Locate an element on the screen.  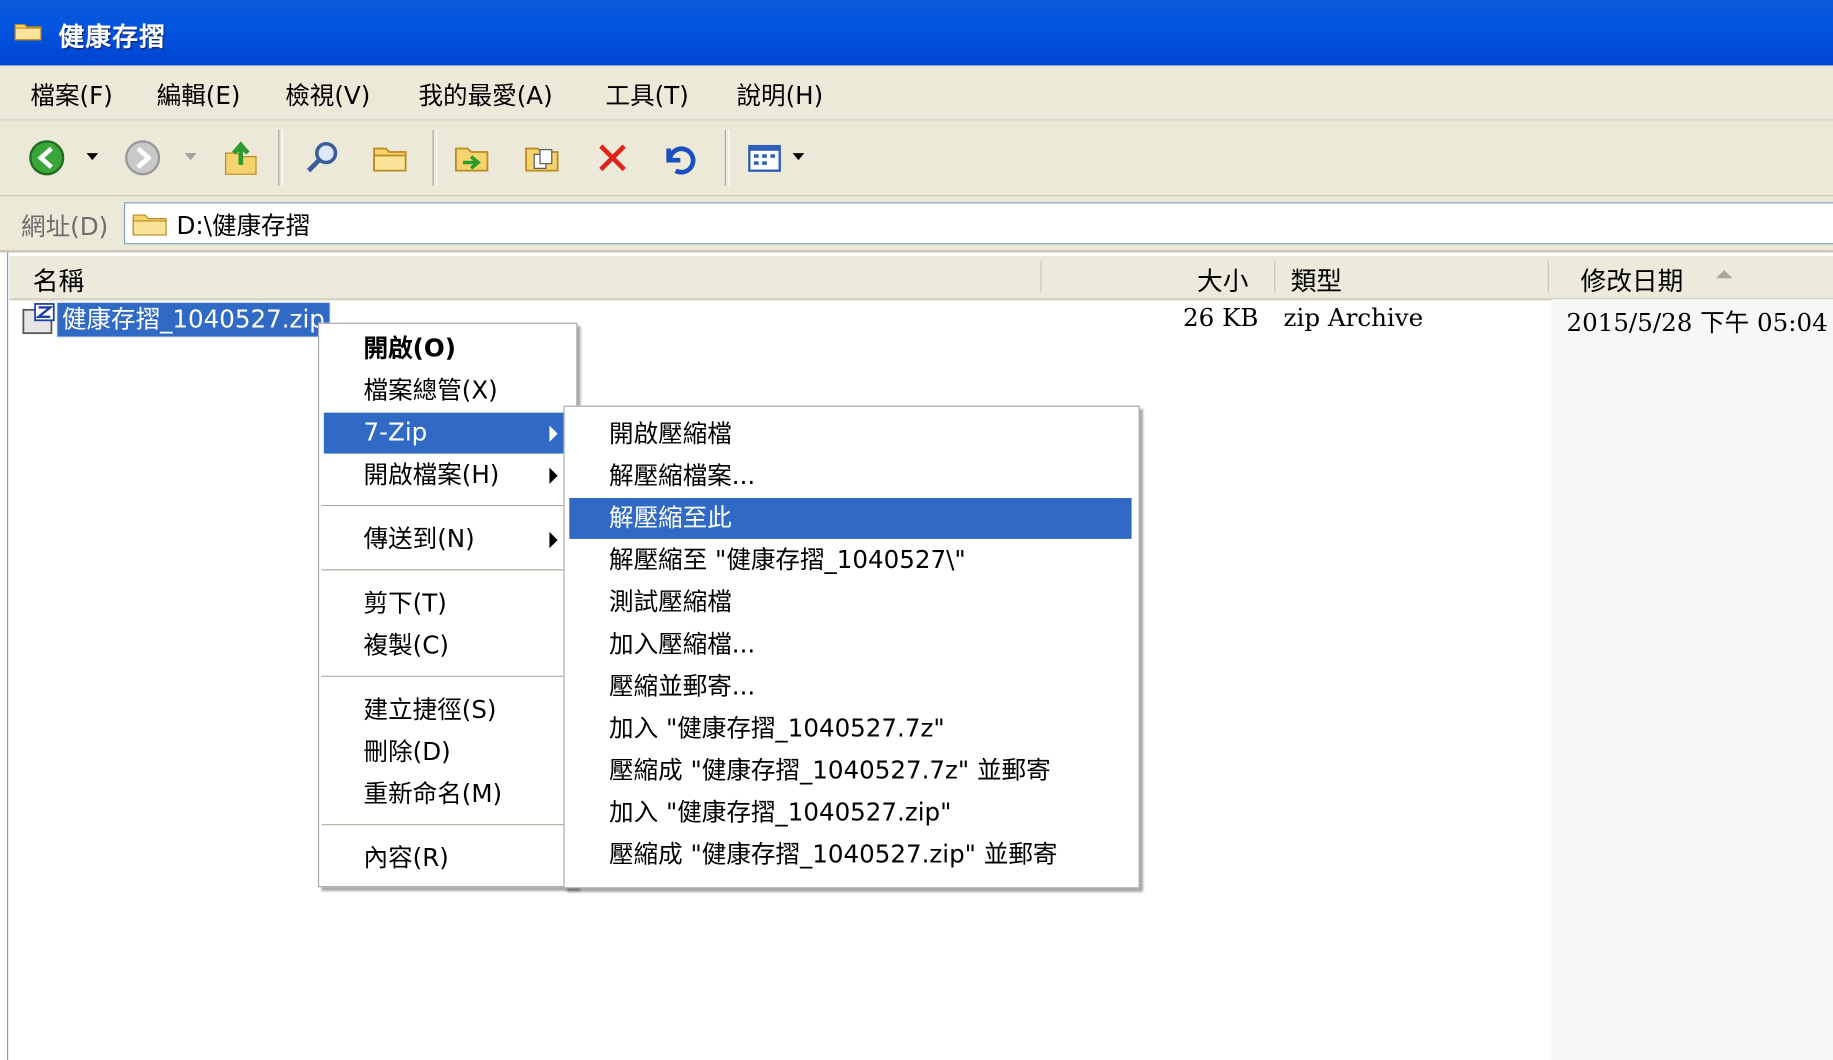
menu-item-open-with: 開啟檔案(H) is located at coordinates (448, 475).